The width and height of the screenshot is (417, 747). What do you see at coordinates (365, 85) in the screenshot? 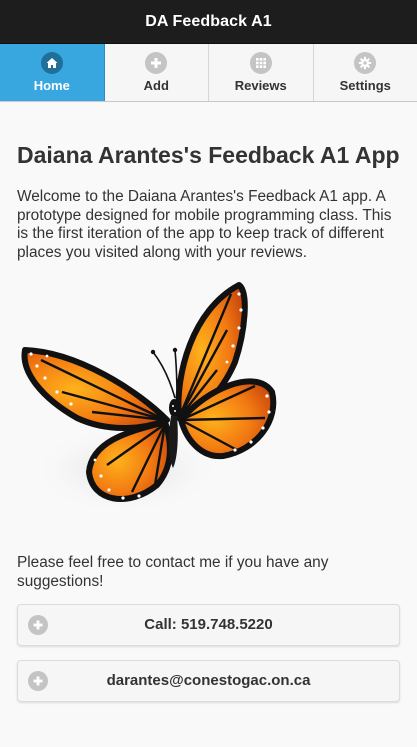
I see `tab-settings-label: Settings` at bounding box center [365, 85].